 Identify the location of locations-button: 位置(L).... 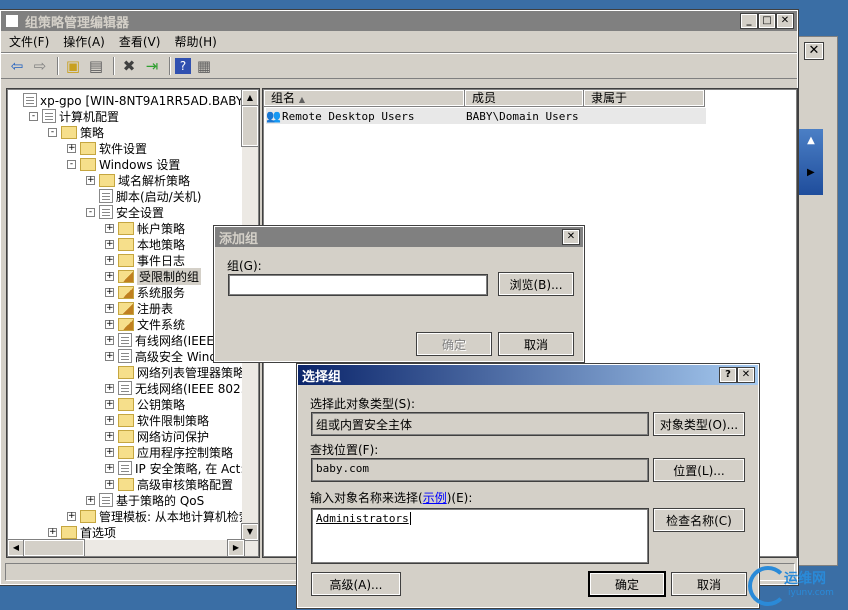
(699, 470).